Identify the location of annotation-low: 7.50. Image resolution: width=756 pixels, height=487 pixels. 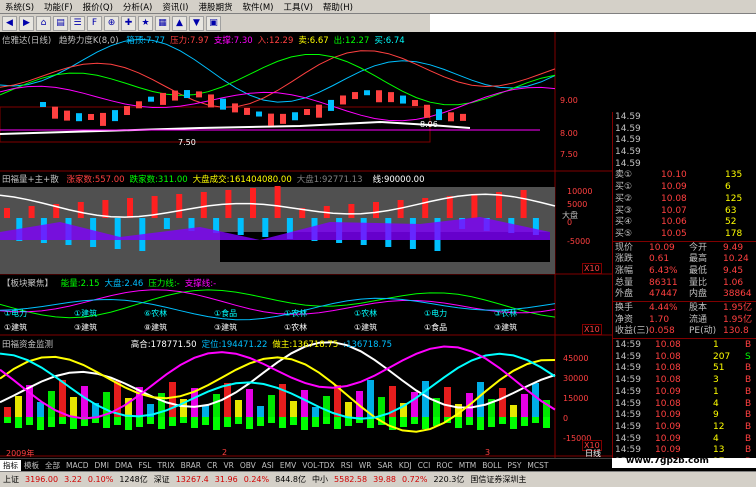
(187, 142).